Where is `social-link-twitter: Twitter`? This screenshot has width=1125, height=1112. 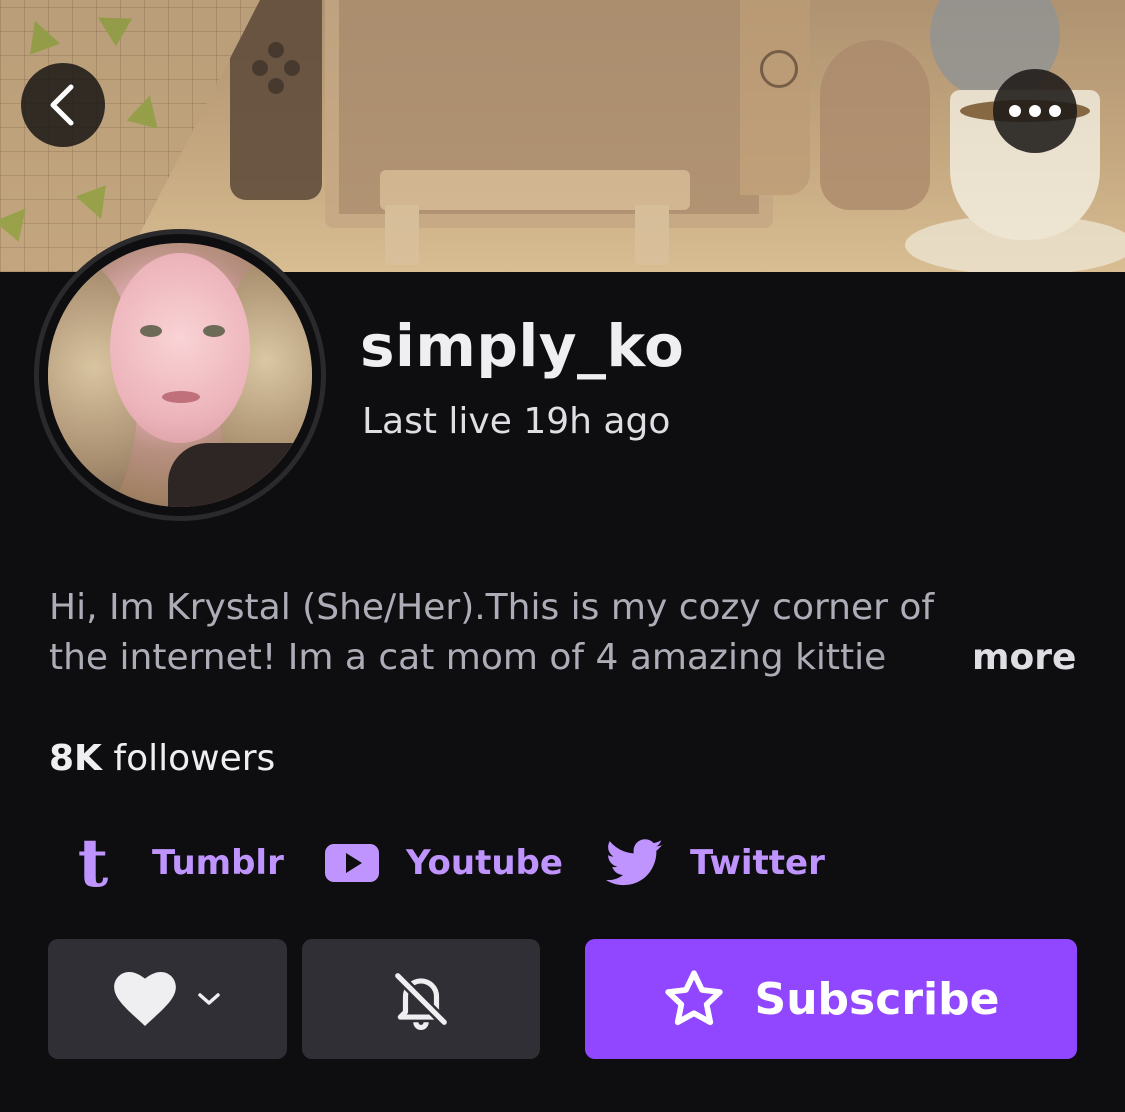 social-link-twitter: Twitter is located at coordinates (715, 863).